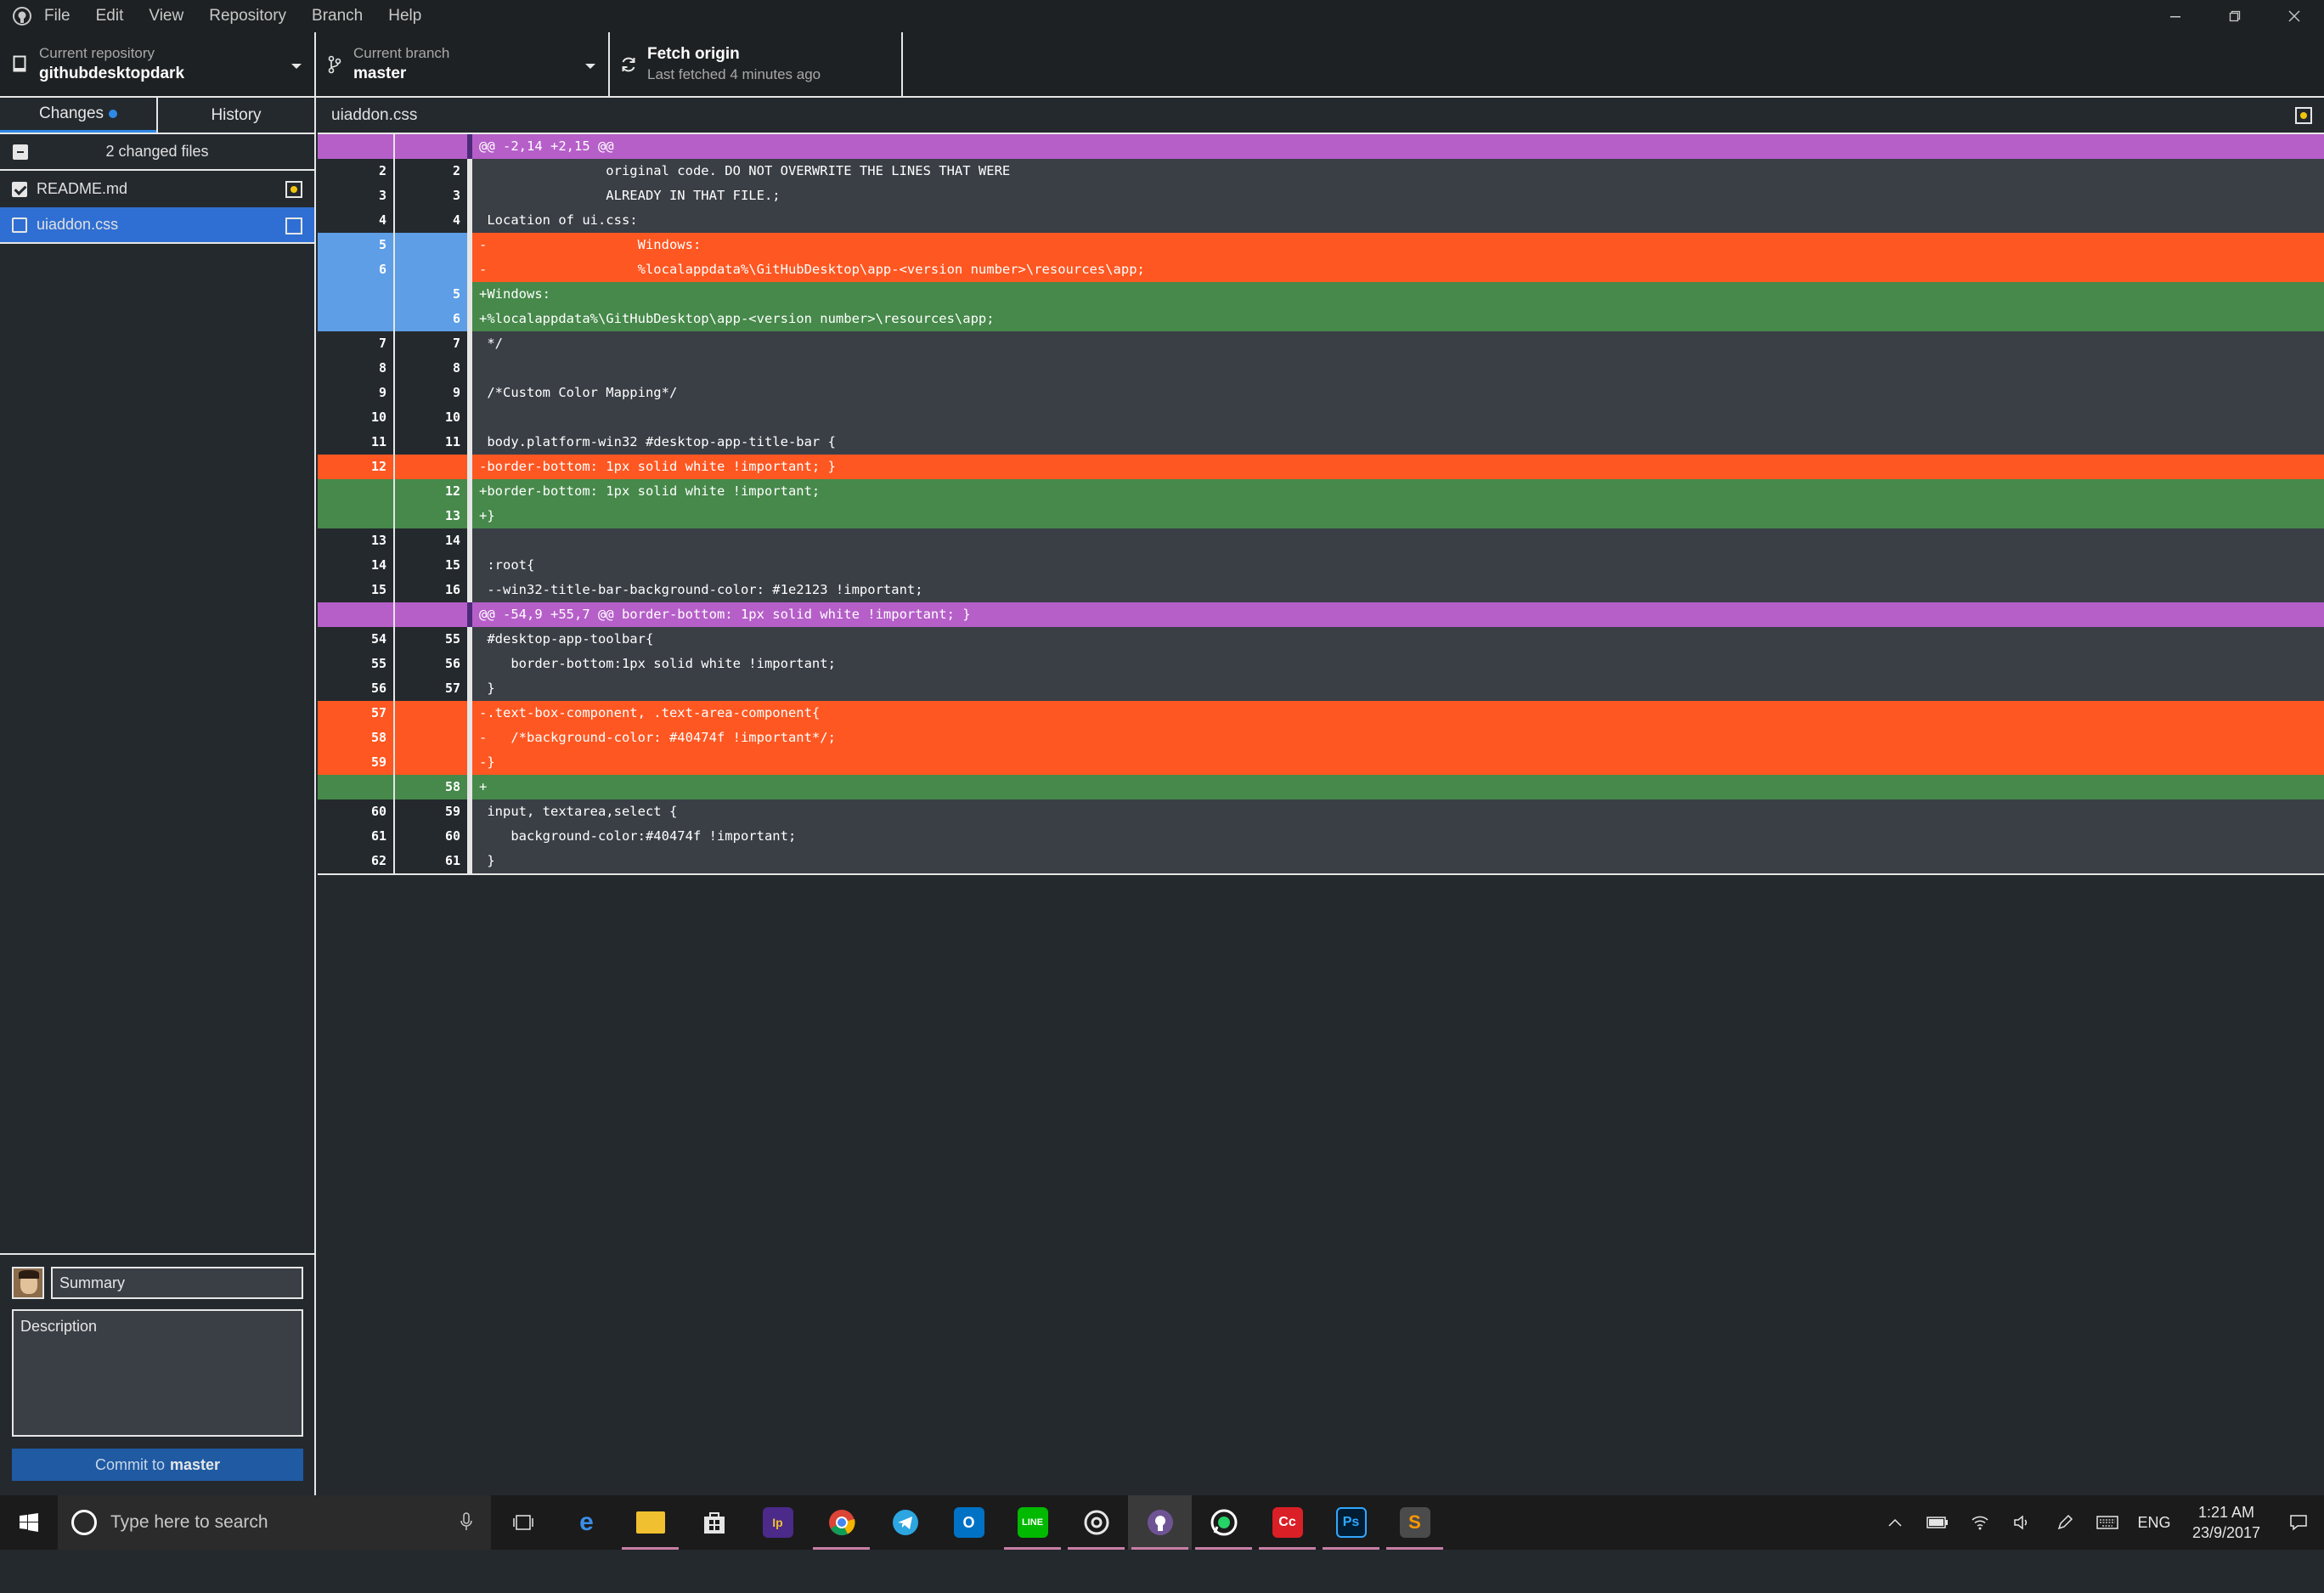  I want to click on diff-line: 33 ALREADY IN THAT FILE.;, so click(1321, 196).